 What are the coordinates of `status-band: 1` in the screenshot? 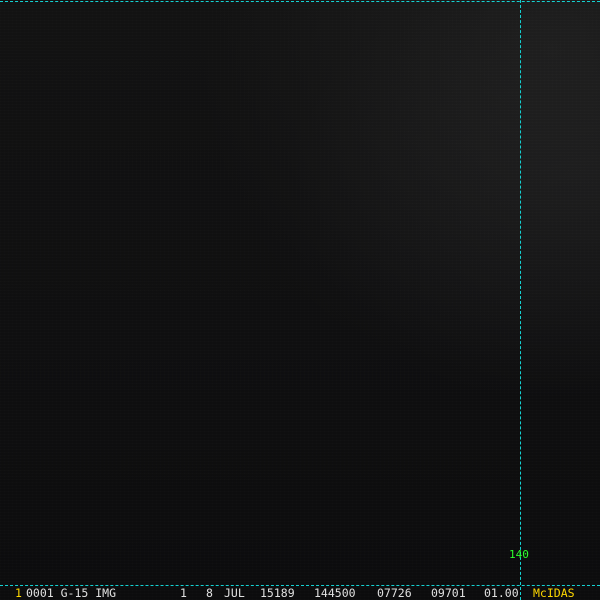 It's located at (183, 593).